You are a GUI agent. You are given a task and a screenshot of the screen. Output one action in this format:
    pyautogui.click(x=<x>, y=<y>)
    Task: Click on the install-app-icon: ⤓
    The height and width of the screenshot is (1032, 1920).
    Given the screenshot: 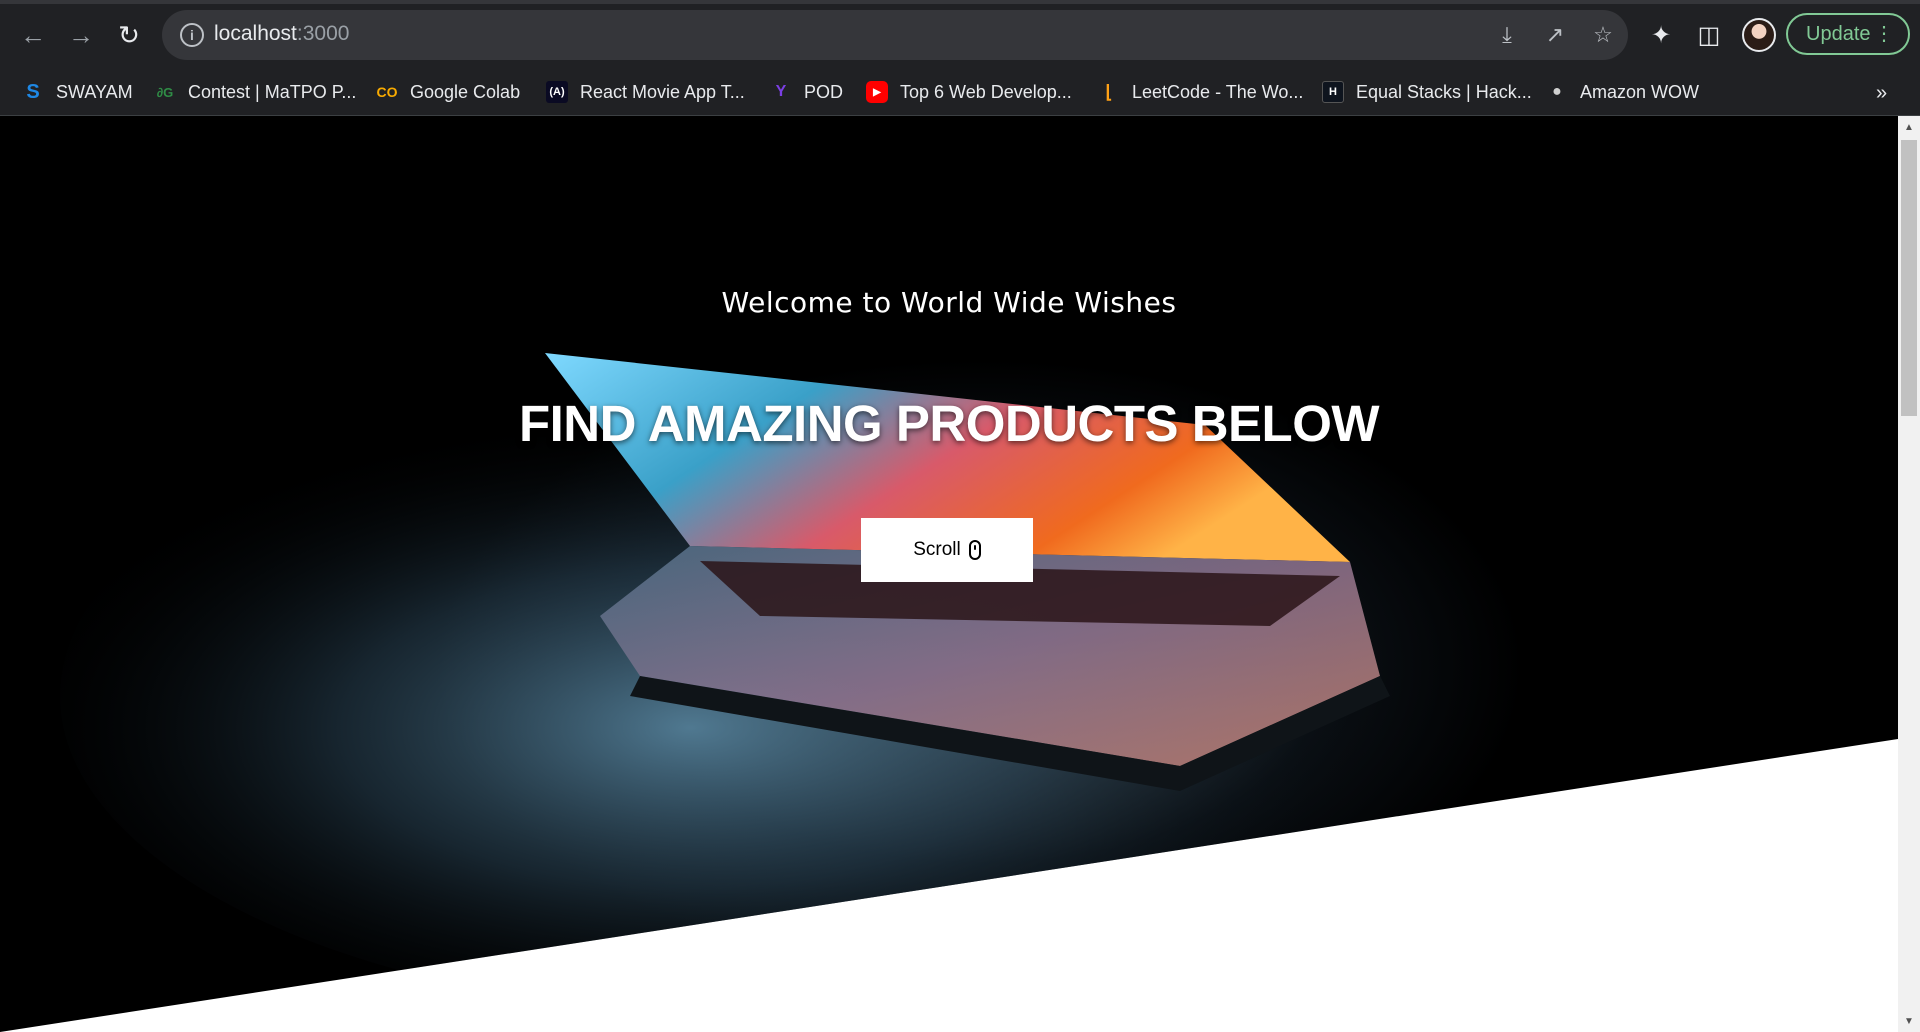 What is the action you would take?
    pyautogui.click(x=1507, y=35)
    